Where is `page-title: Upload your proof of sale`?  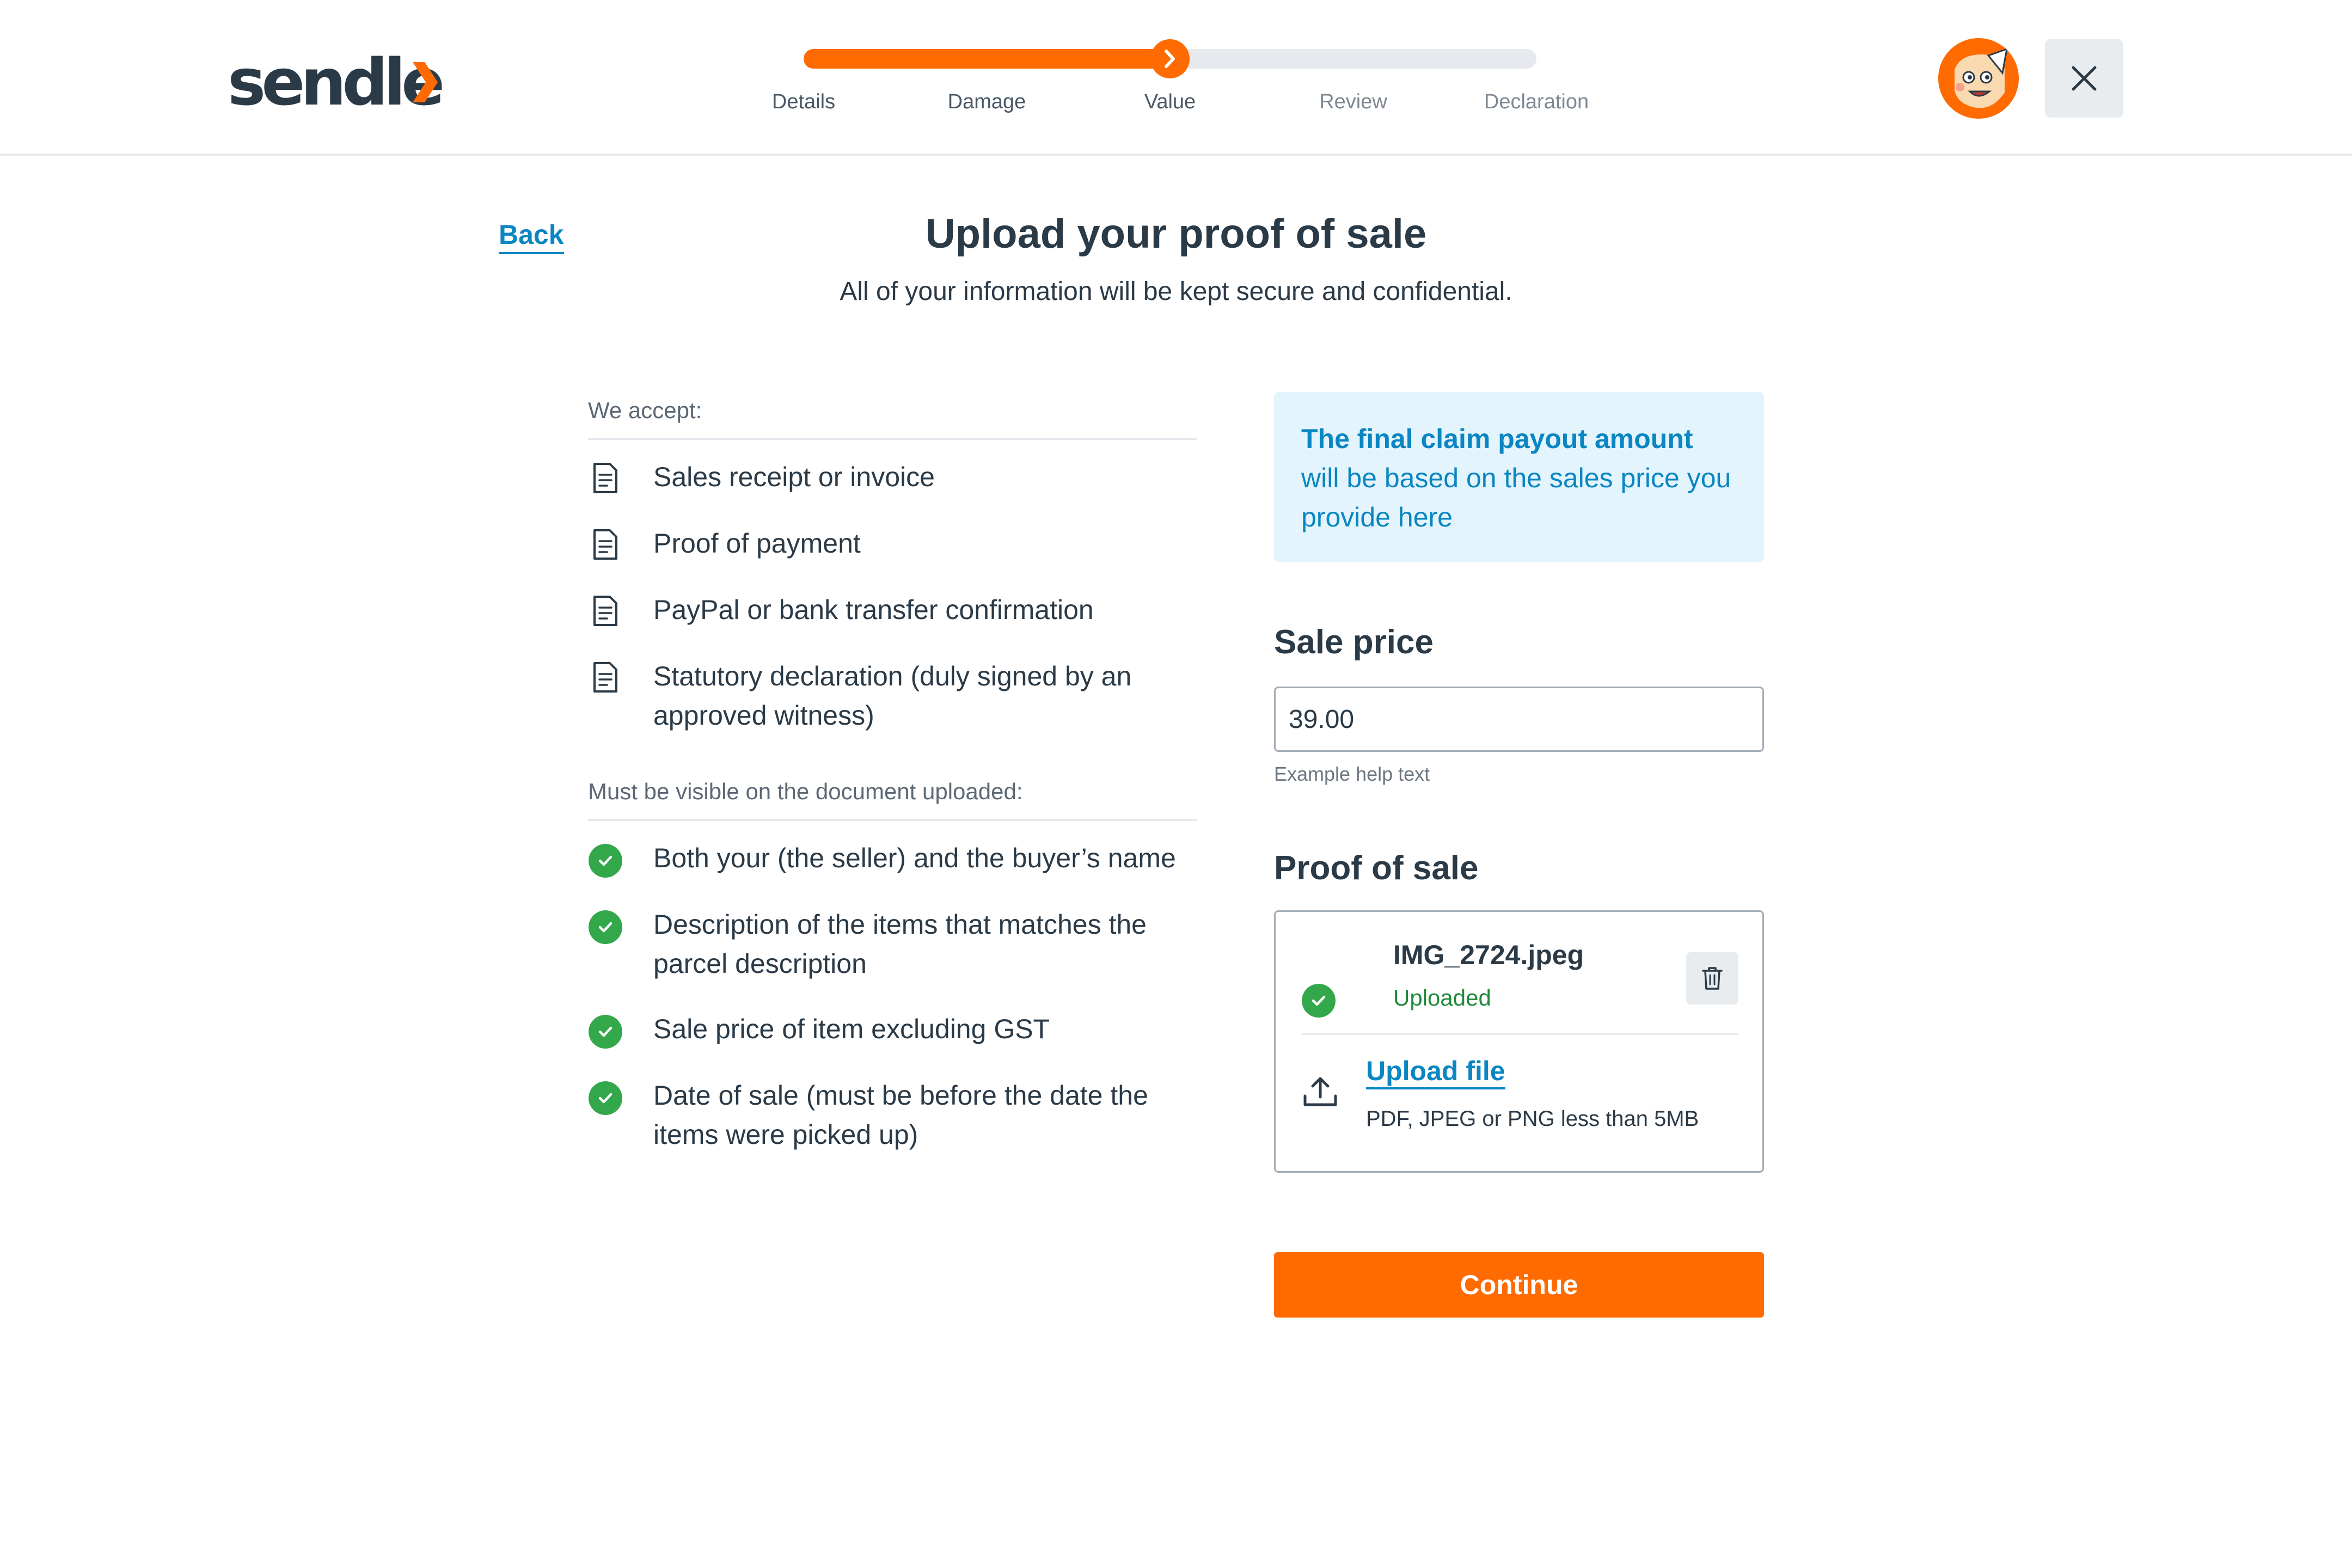
page-title: Upload your proof of sale is located at coordinates (1176, 234).